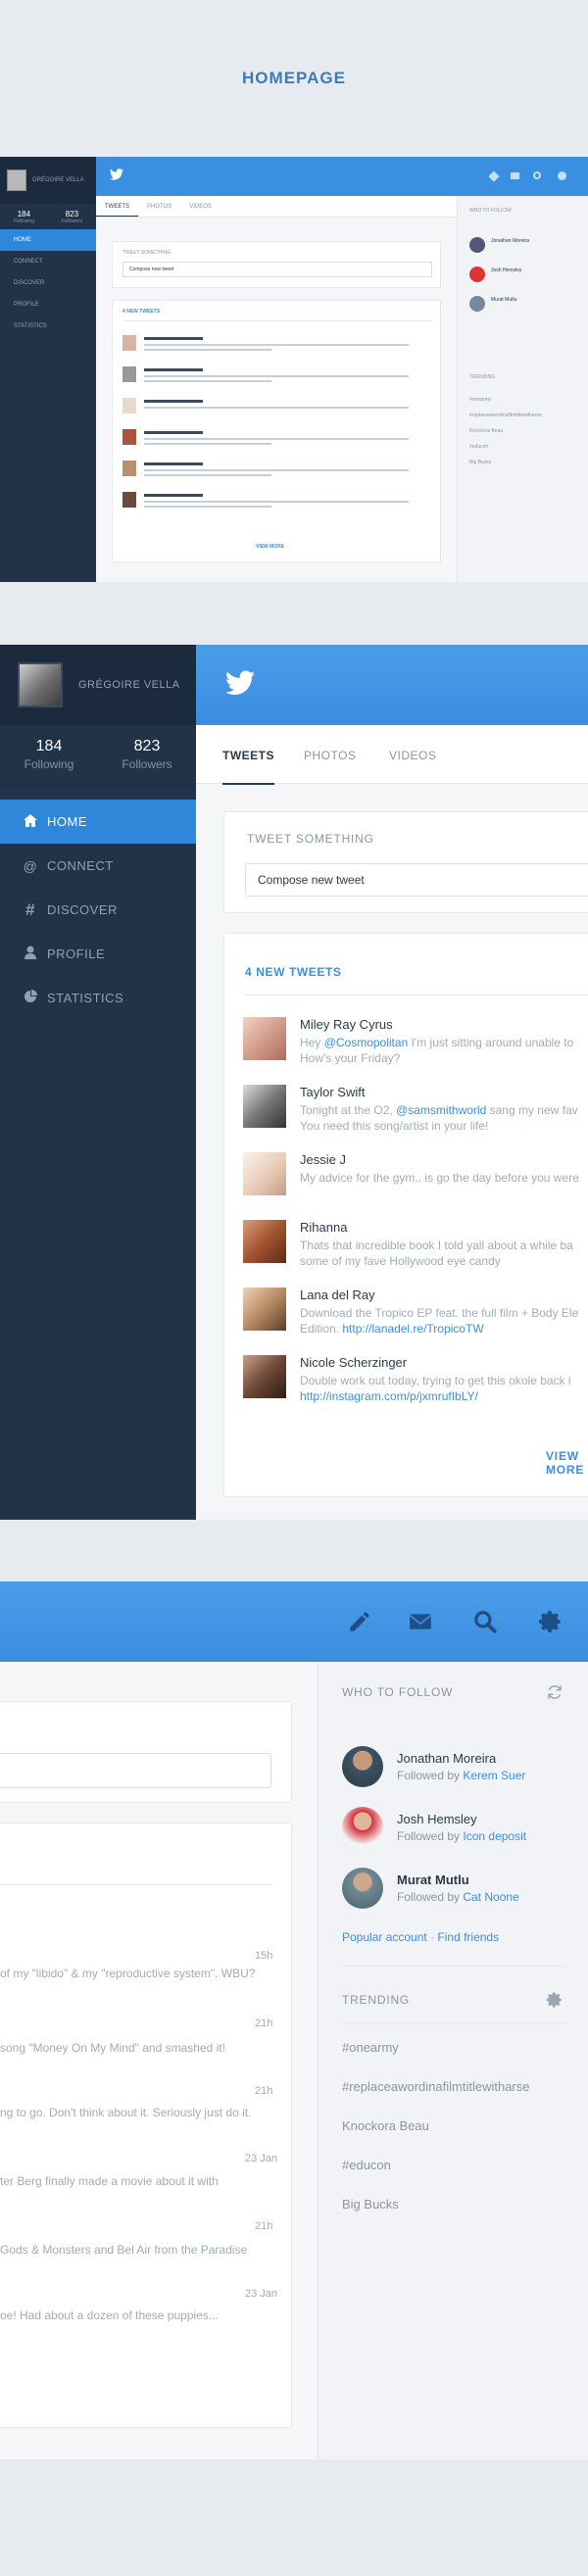  What do you see at coordinates (353, 1362) in the screenshot?
I see `tweet-author: Nicole Scherzinger` at bounding box center [353, 1362].